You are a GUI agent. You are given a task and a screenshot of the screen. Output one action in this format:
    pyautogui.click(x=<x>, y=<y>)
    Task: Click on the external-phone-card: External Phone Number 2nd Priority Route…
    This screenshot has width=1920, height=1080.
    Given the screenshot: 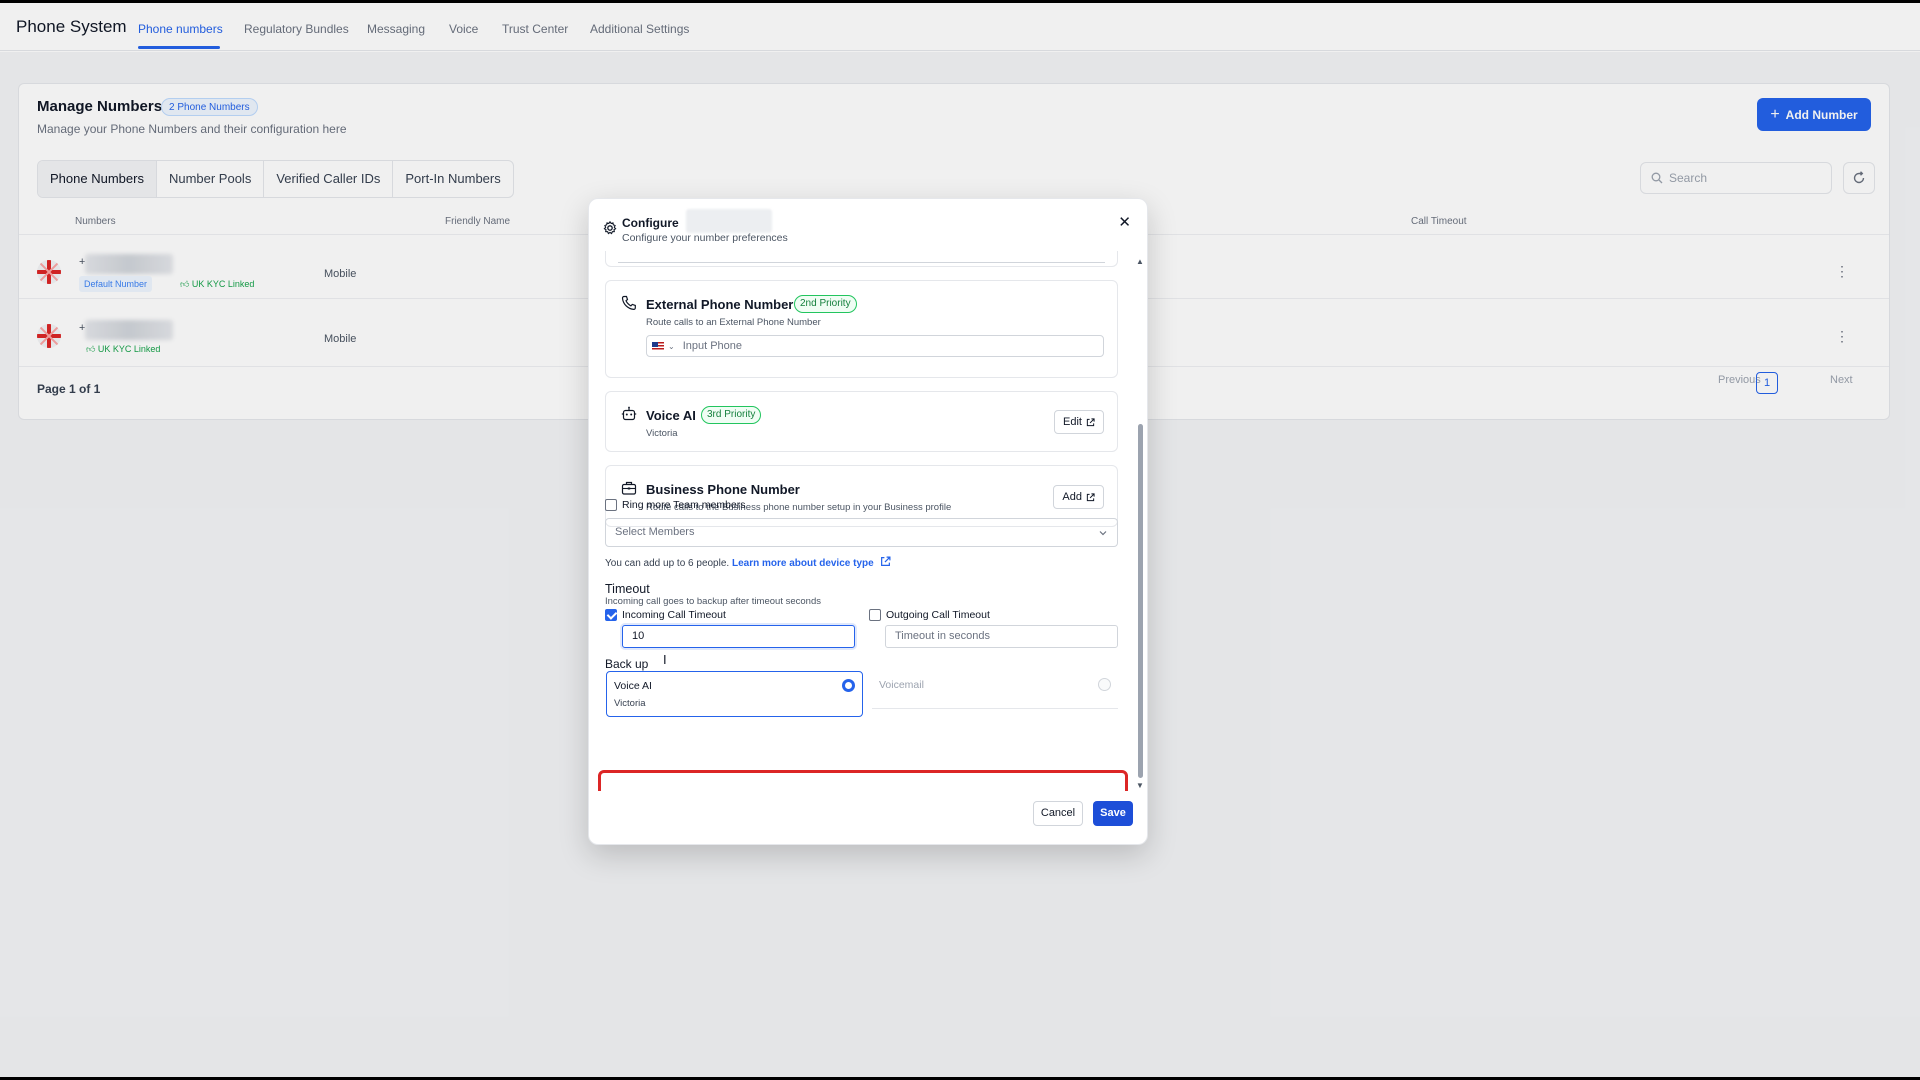 What is the action you would take?
    pyautogui.click(x=861, y=329)
    